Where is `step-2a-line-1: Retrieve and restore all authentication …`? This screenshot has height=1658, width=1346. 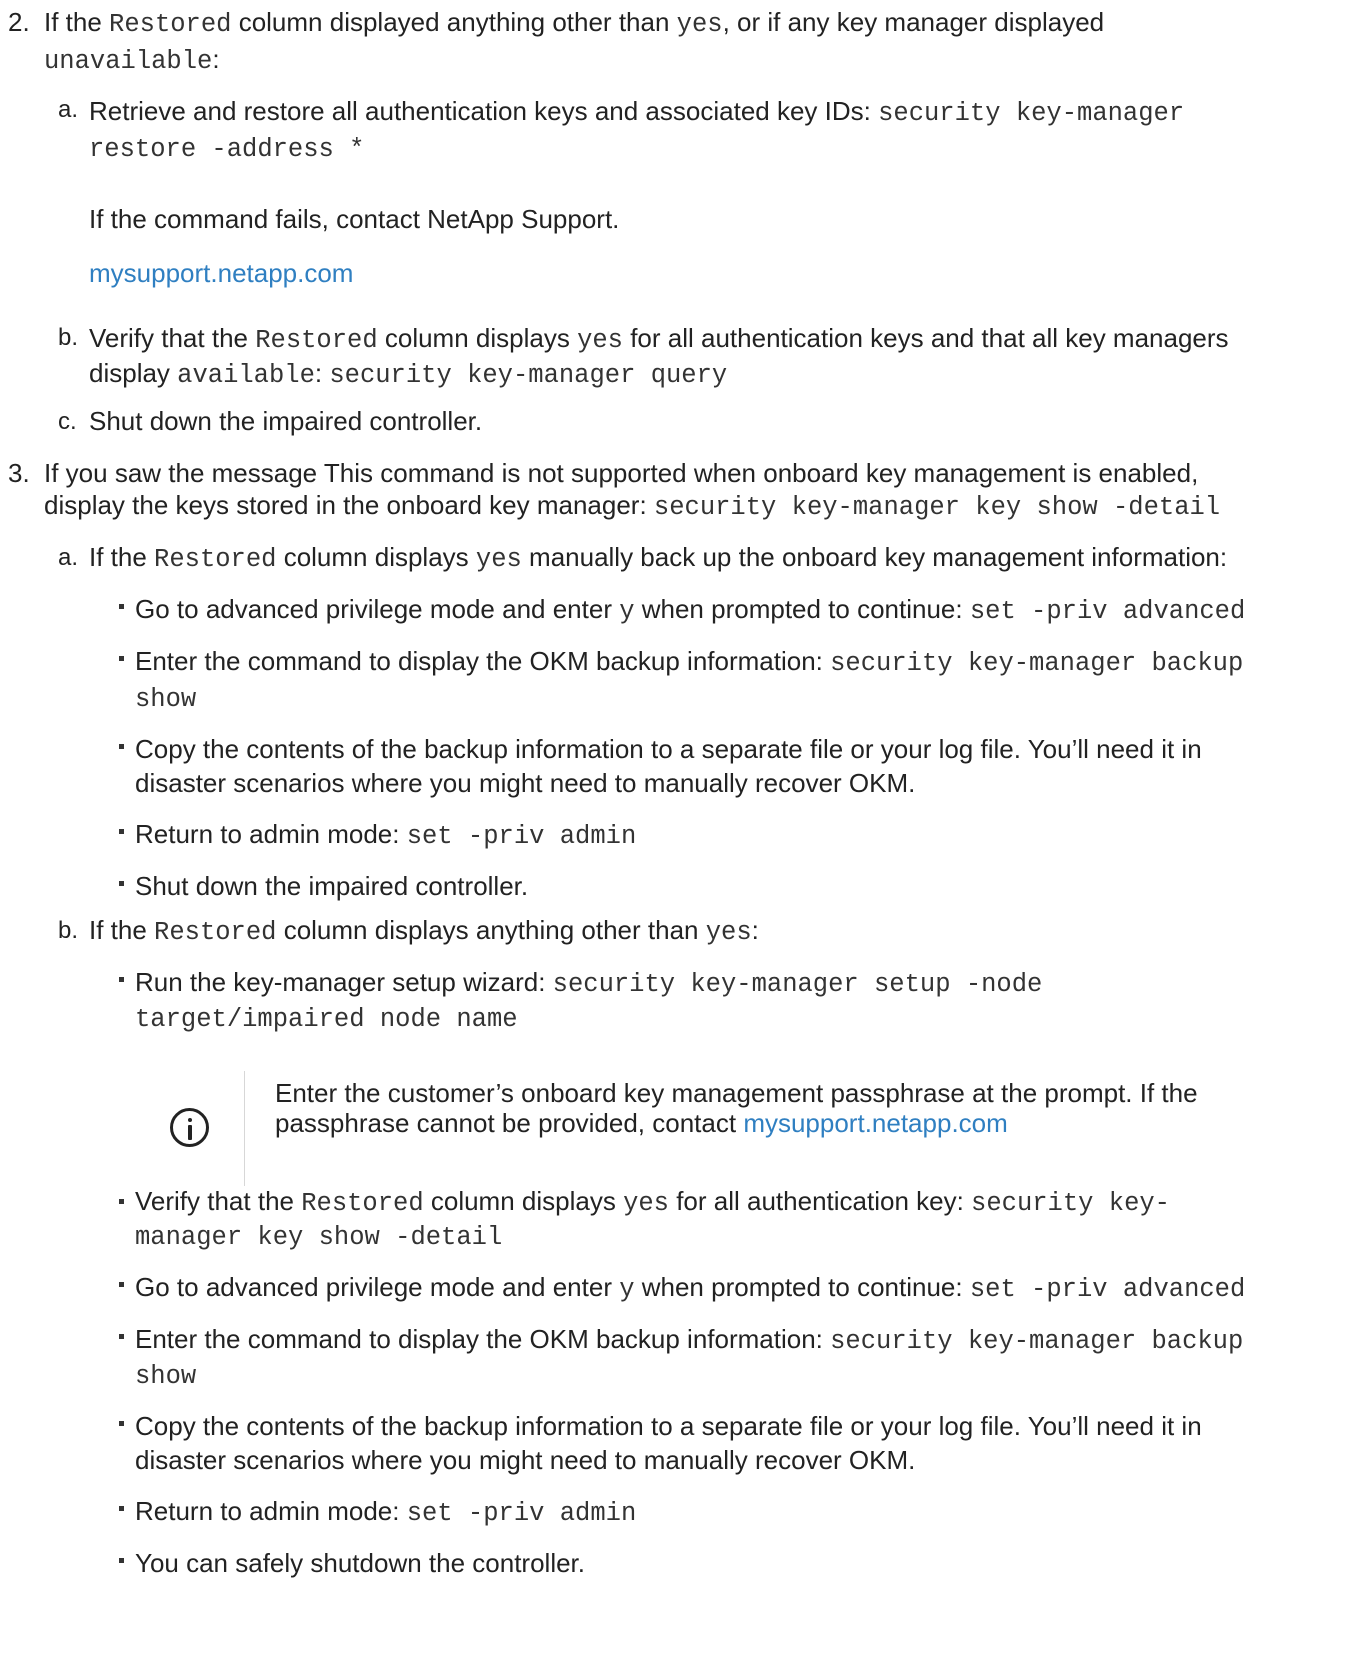 step-2a-line-1: Retrieve and restore all authentication … is located at coordinates (637, 112).